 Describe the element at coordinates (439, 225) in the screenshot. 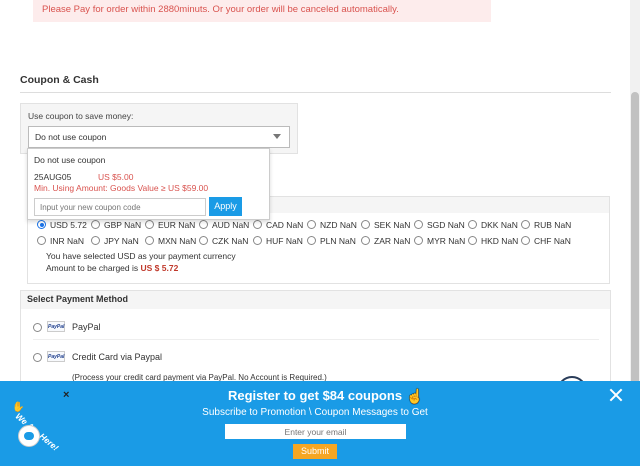

I see `currency-option: SGD NaN` at that location.